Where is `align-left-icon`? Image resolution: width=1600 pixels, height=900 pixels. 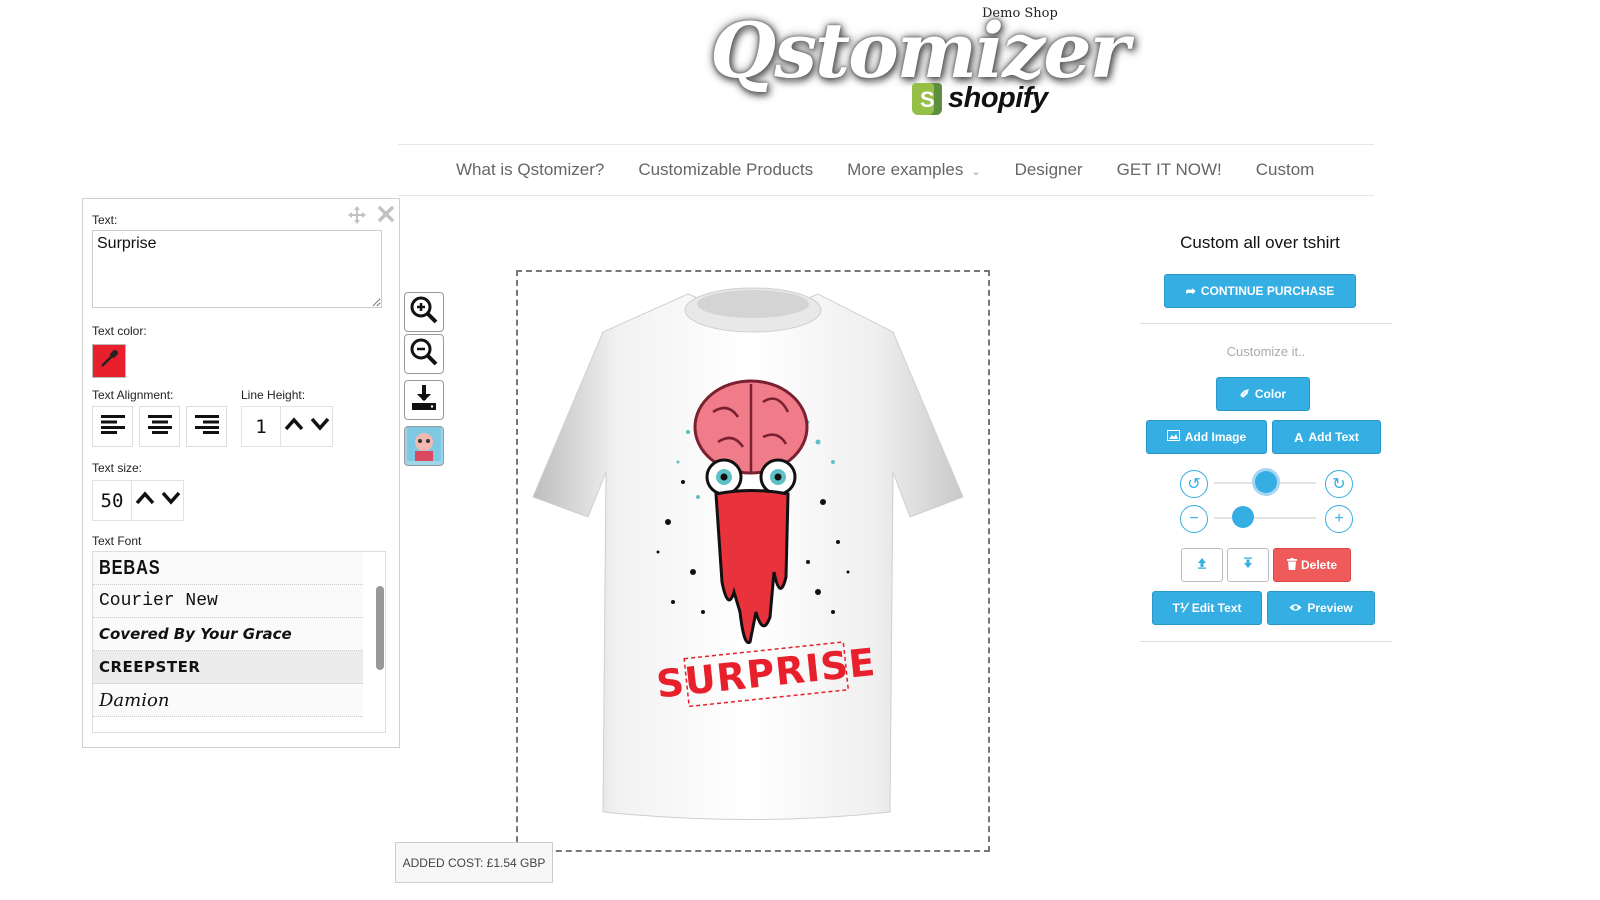 align-left-icon is located at coordinates (113, 426).